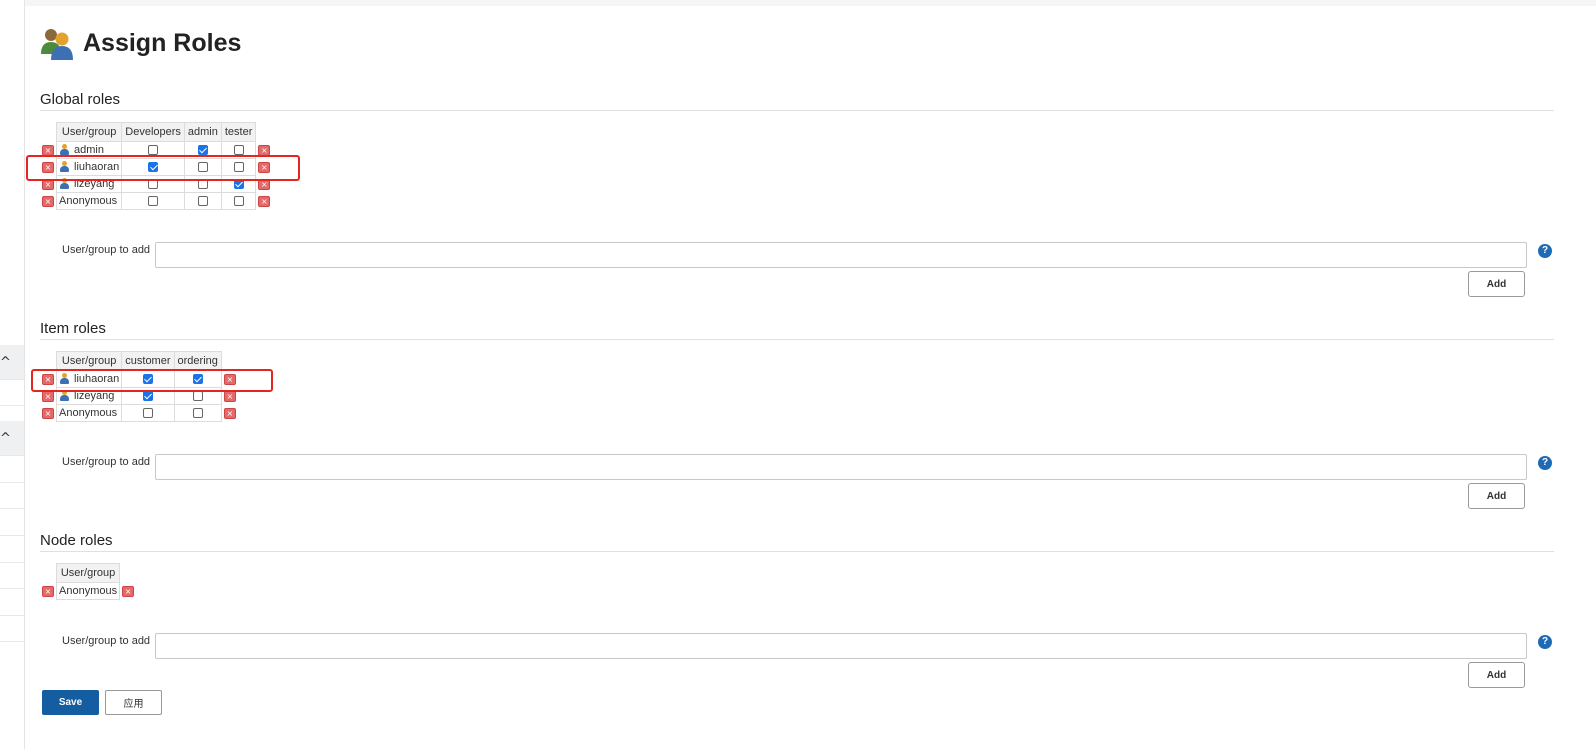  I want to click on item-add-button: Add, so click(1496, 496).